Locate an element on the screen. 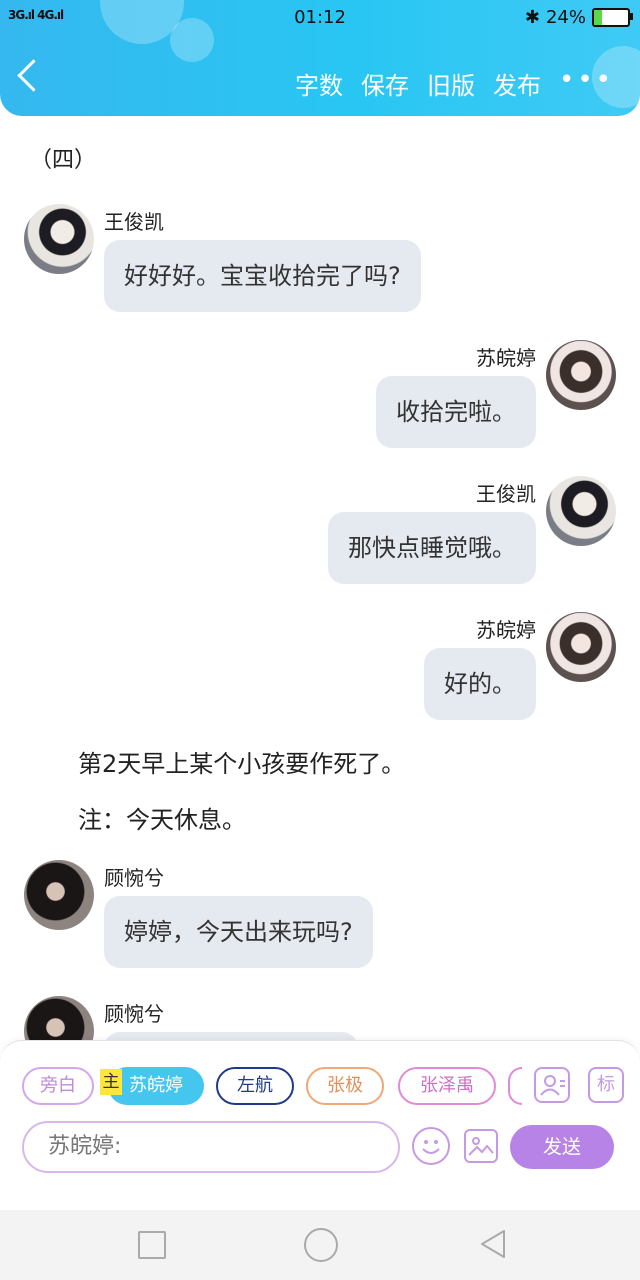 This screenshot has height=1280, width=640. chat-bubble: 好好好。宝宝收拾完了吗? is located at coordinates (262, 276).